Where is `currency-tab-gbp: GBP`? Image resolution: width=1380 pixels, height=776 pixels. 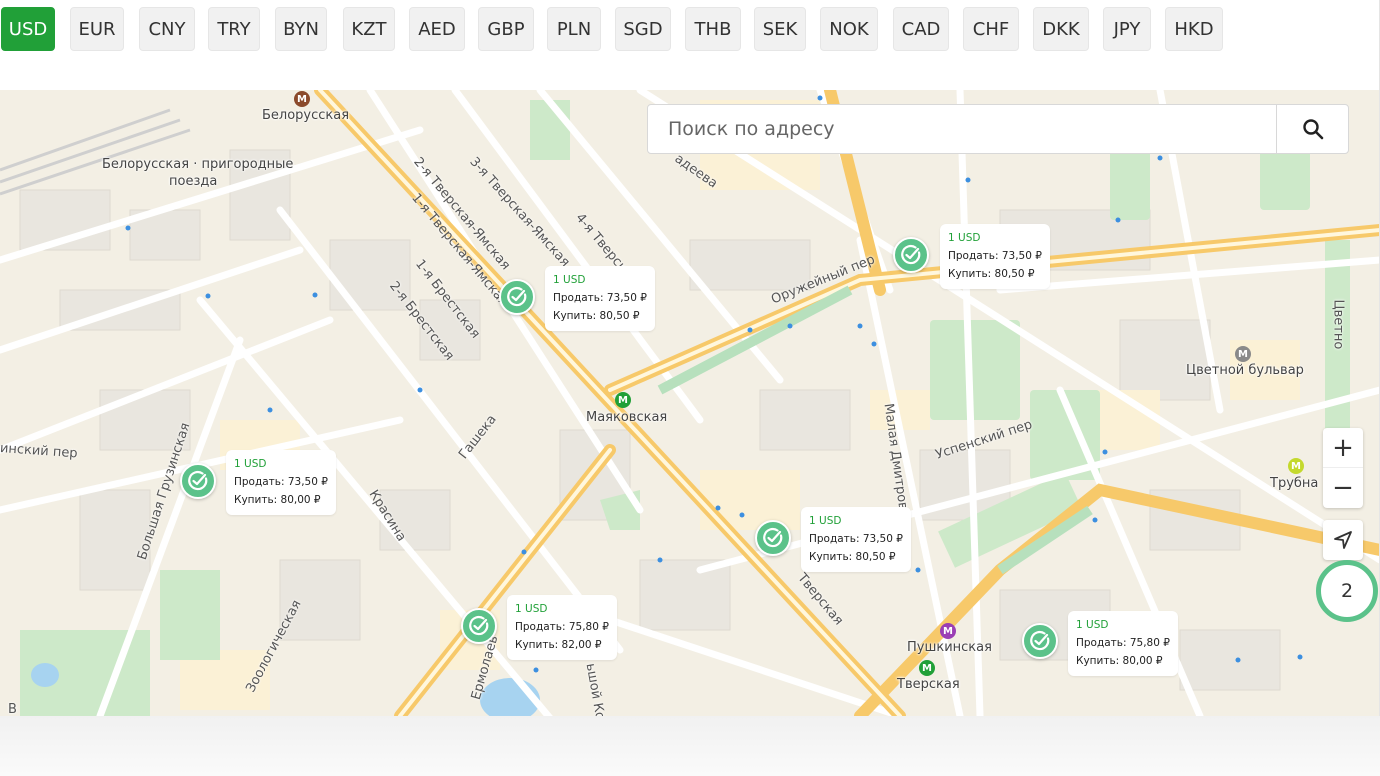 currency-tab-gbp: GBP is located at coordinates (506, 29).